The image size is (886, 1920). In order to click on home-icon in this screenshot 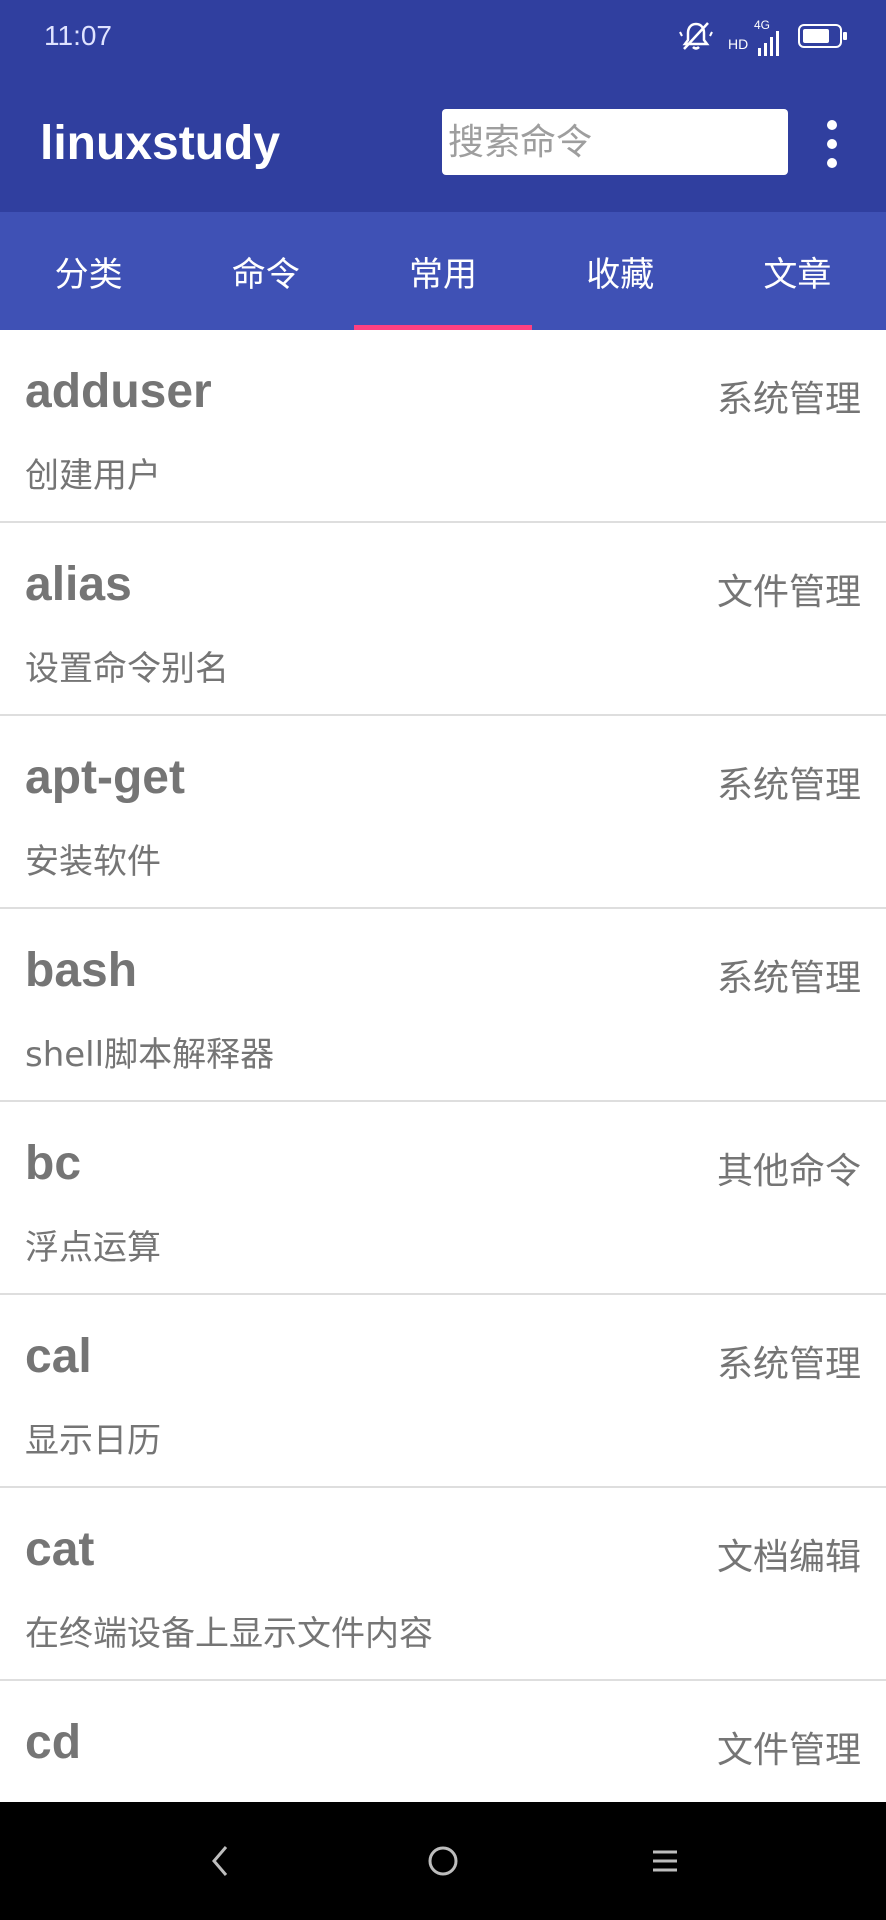, I will do `click(443, 1861)`.